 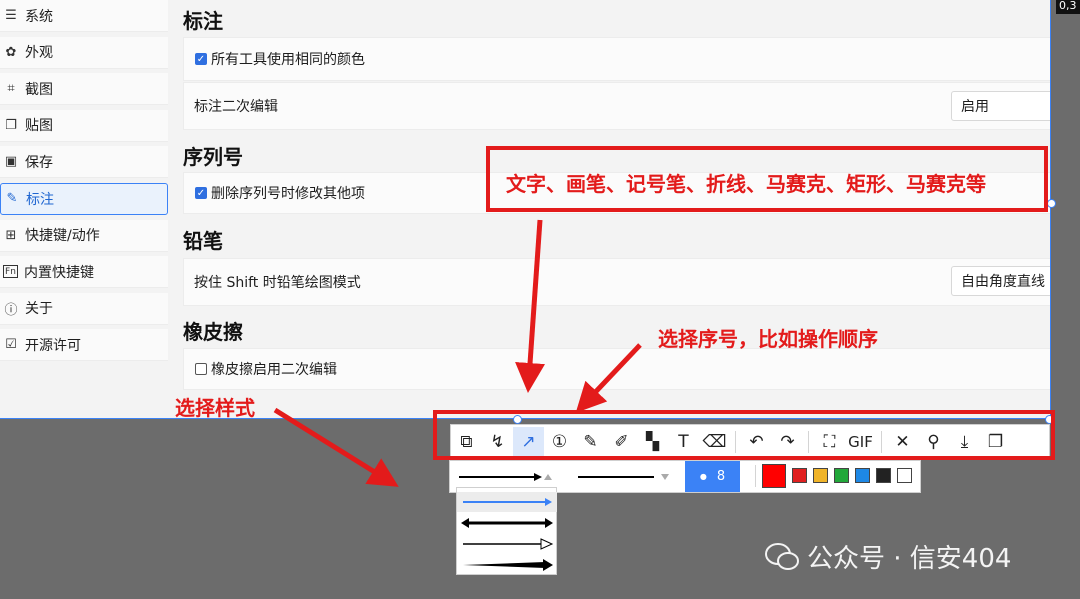 I want to click on current-color-swatch, so click(x=774, y=476).